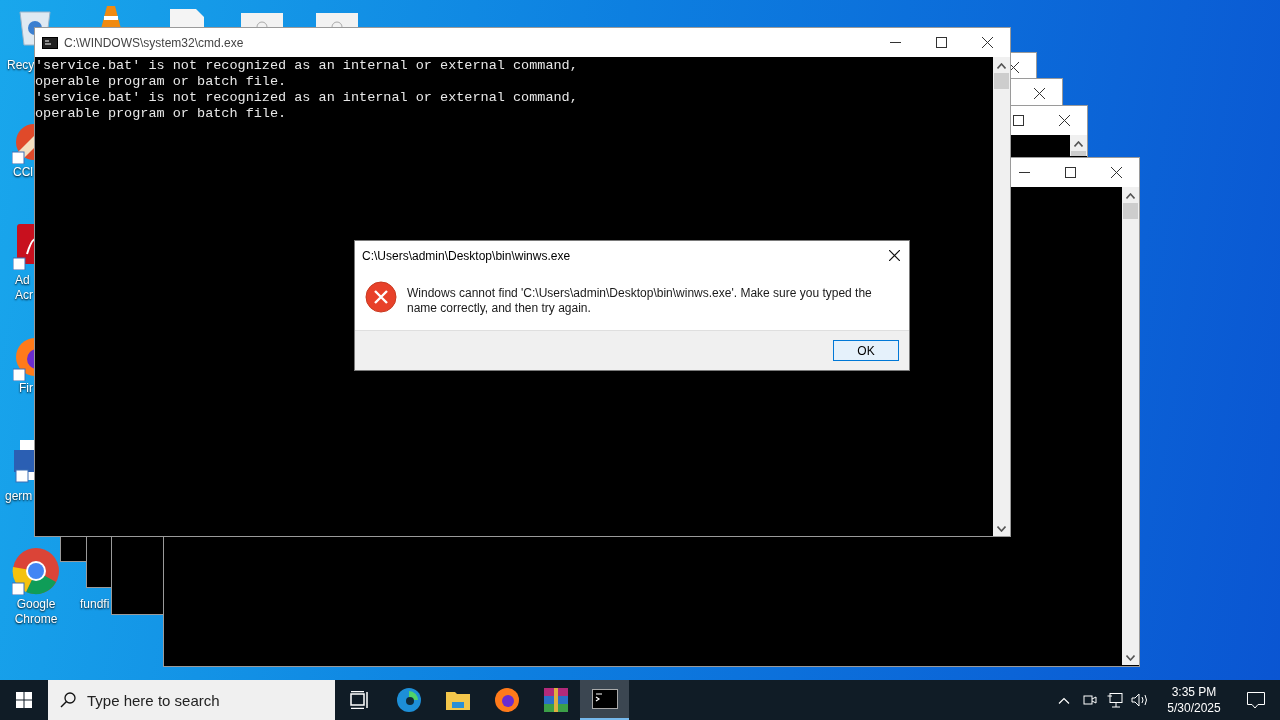 This screenshot has width=1280, height=720. Describe the element at coordinates (36, 612) in the screenshot. I see `icon-label: Google Chrome` at that location.